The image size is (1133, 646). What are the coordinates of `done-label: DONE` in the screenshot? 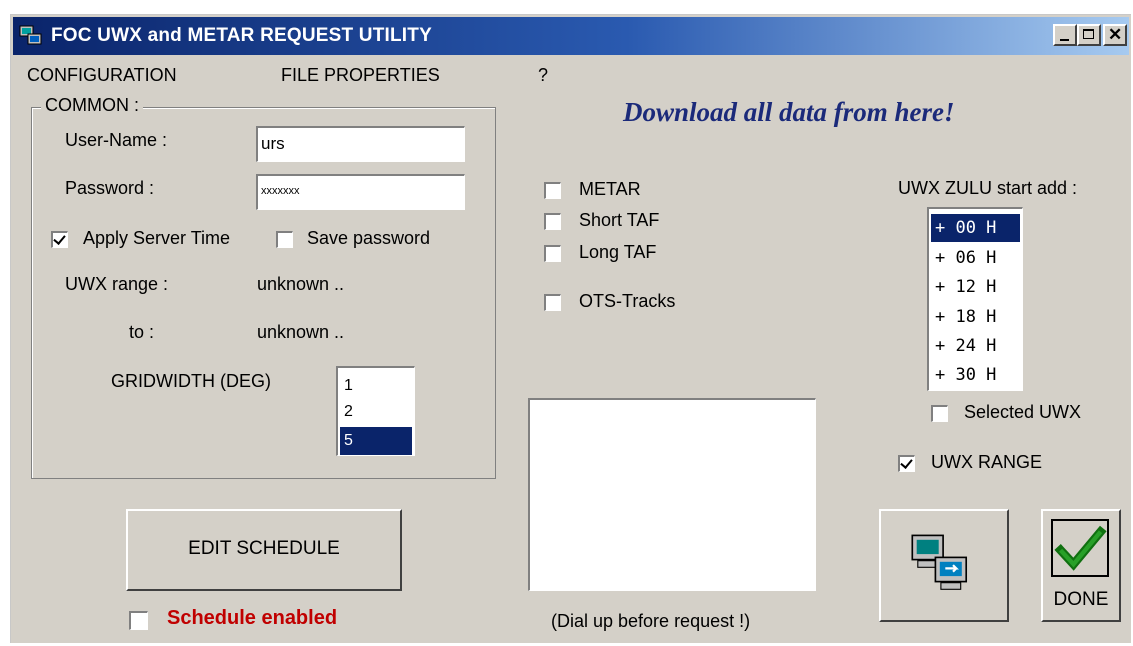 It's located at (1081, 599).